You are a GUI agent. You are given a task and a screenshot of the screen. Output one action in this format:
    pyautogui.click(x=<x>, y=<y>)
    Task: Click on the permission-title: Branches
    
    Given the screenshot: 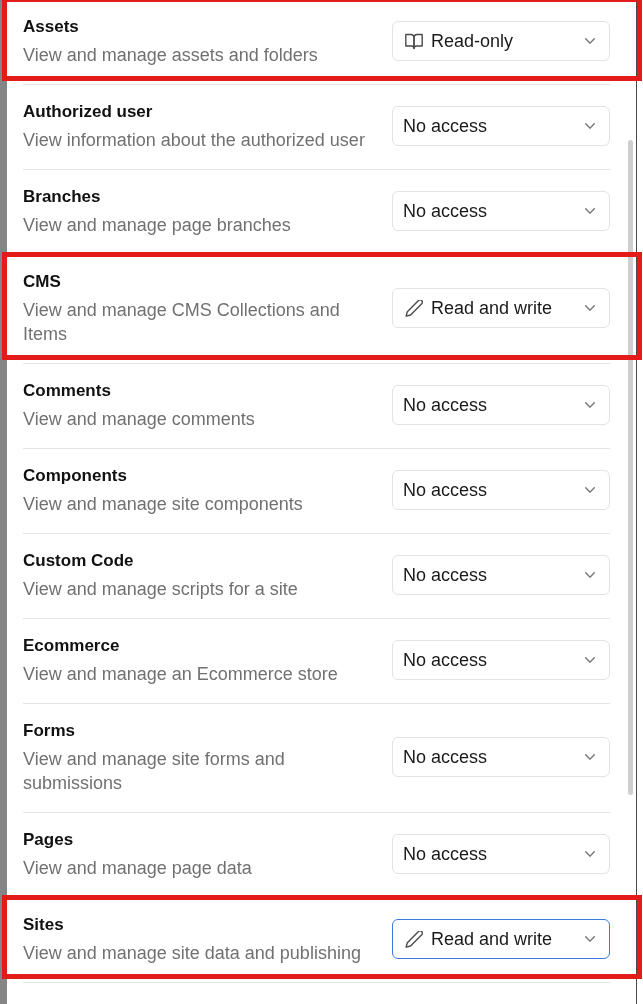 What is the action you would take?
    pyautogui.click(x=62, y=197)
    